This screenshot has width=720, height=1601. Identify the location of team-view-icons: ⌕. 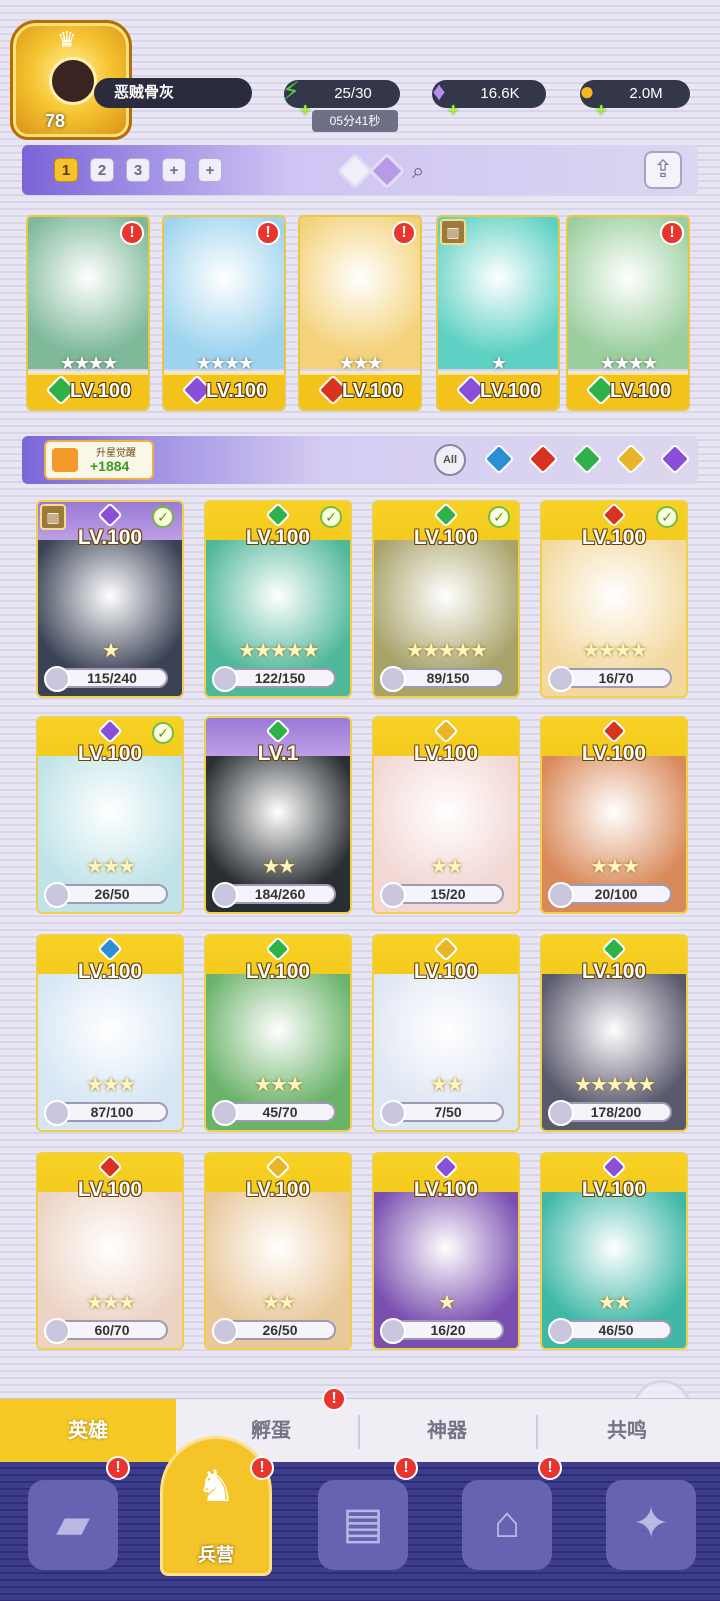
(380, 171).